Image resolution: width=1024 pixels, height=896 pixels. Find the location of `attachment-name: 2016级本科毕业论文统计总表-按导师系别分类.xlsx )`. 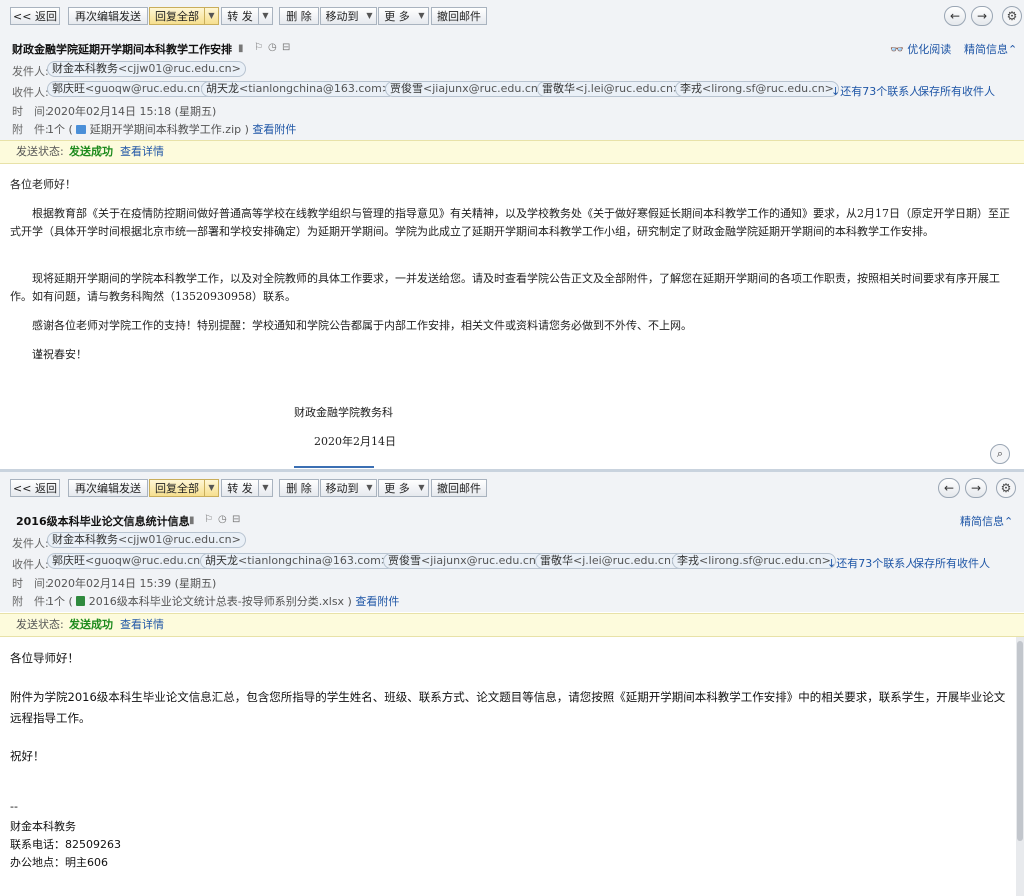

attachment-name: 2016级本科毕业论文统计总表-按导师系别分类.xlsx ) is located at coordinates (220, 601).